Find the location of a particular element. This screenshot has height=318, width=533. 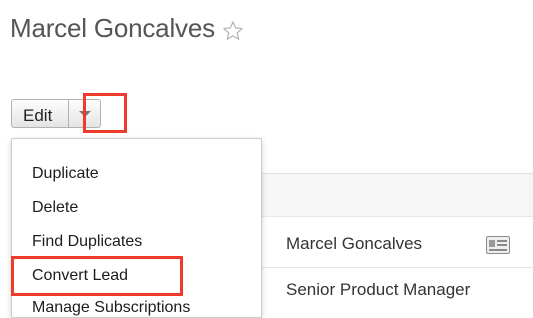

record-title: Marcel Goncalves is located at coordinates (112, 28).